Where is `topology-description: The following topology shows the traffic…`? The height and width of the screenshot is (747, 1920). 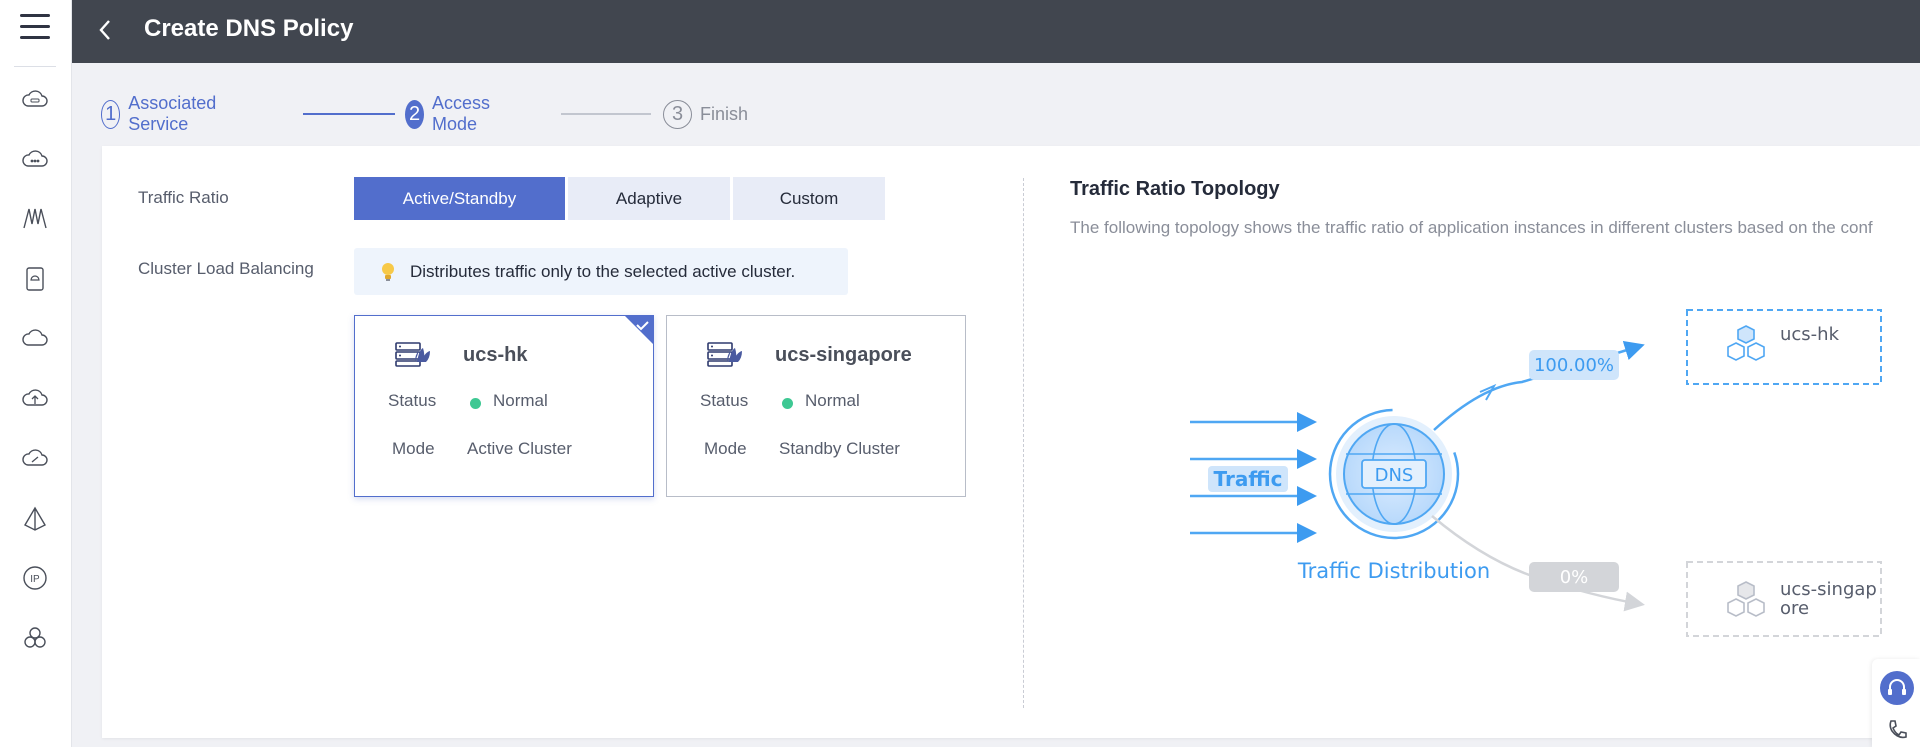
topology-description: The following topology shows the traffic… is located at coordinates (1471, 227).